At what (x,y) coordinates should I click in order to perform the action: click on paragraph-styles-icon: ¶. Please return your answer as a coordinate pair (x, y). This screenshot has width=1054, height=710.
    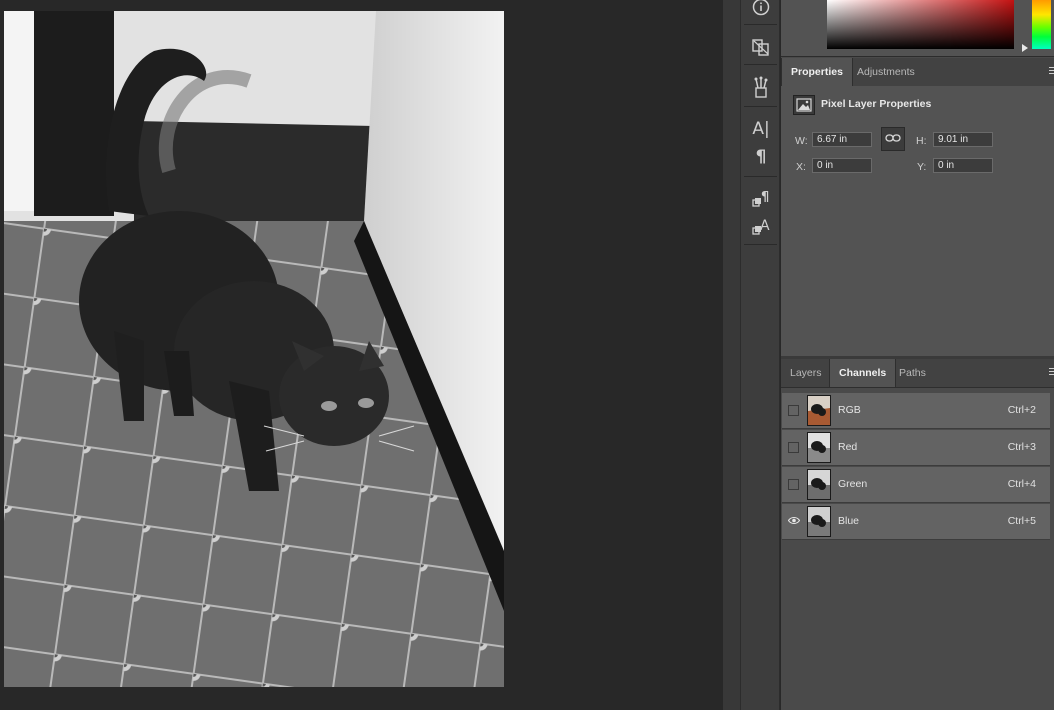
    Looking at the image, I should click on (761, 199).